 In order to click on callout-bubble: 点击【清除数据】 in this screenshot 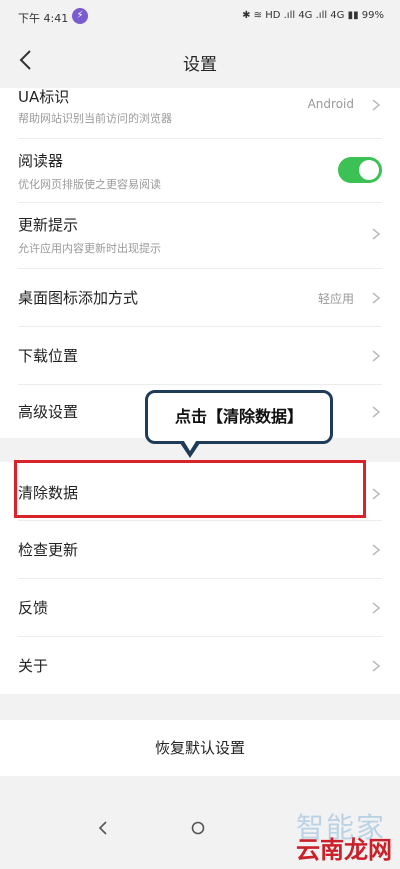, I will do `click(239, 417)`.